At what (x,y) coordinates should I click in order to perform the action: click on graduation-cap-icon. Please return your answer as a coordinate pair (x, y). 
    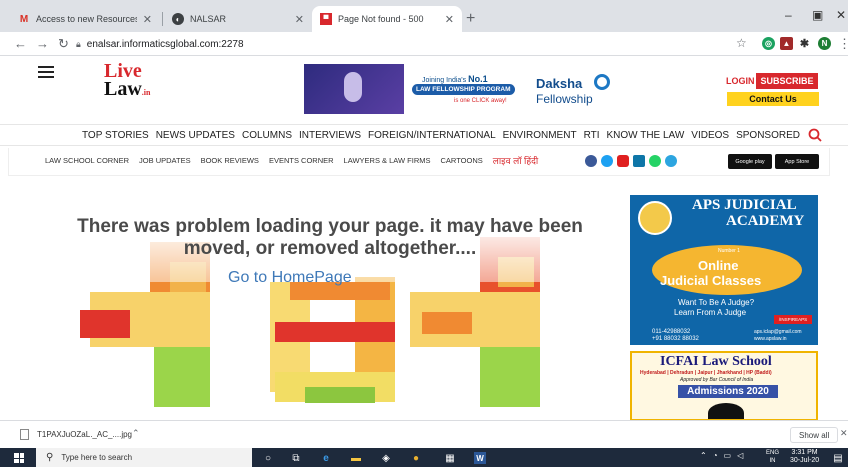
    Looking at the image, I should click on (726, 411).